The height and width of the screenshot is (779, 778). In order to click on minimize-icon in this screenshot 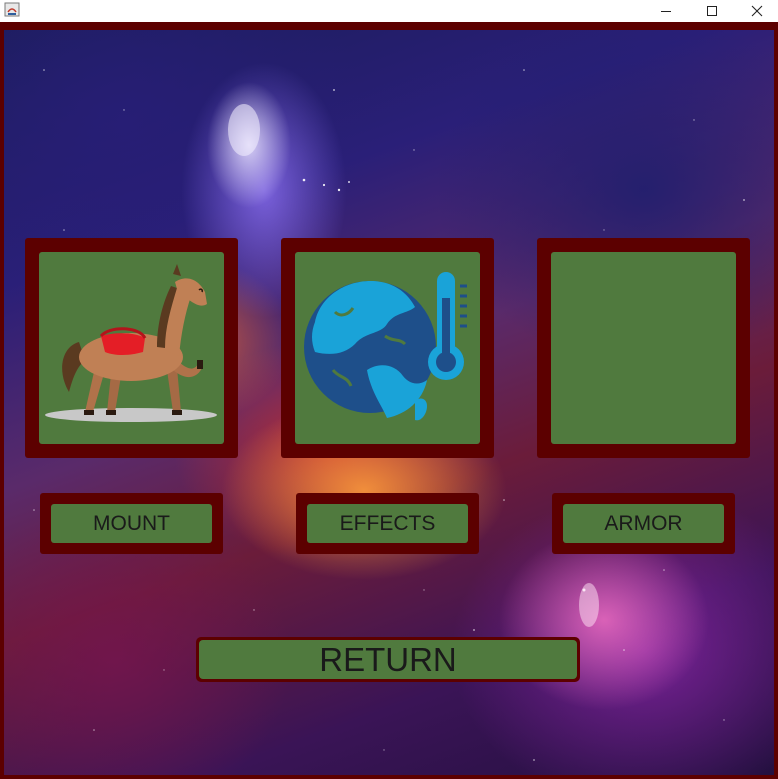, I will do `click(666, 11)`.